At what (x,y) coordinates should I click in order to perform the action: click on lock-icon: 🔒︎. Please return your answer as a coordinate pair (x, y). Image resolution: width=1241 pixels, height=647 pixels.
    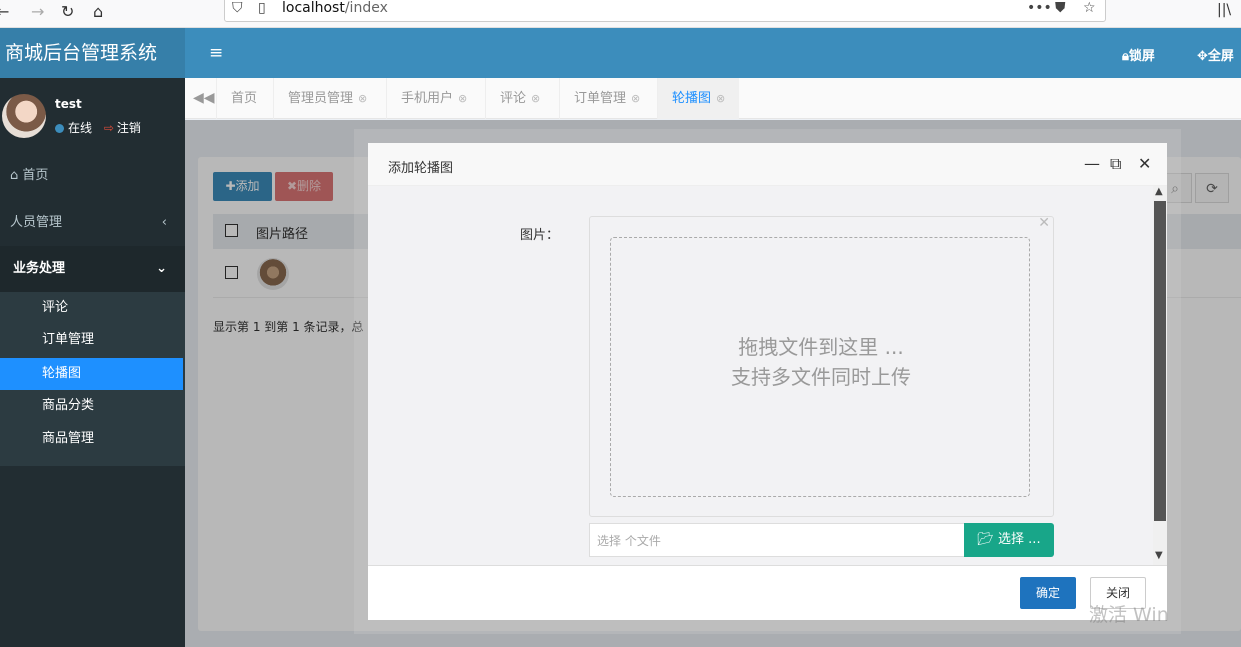
    Looking at the image, I should click on (1125, 56).